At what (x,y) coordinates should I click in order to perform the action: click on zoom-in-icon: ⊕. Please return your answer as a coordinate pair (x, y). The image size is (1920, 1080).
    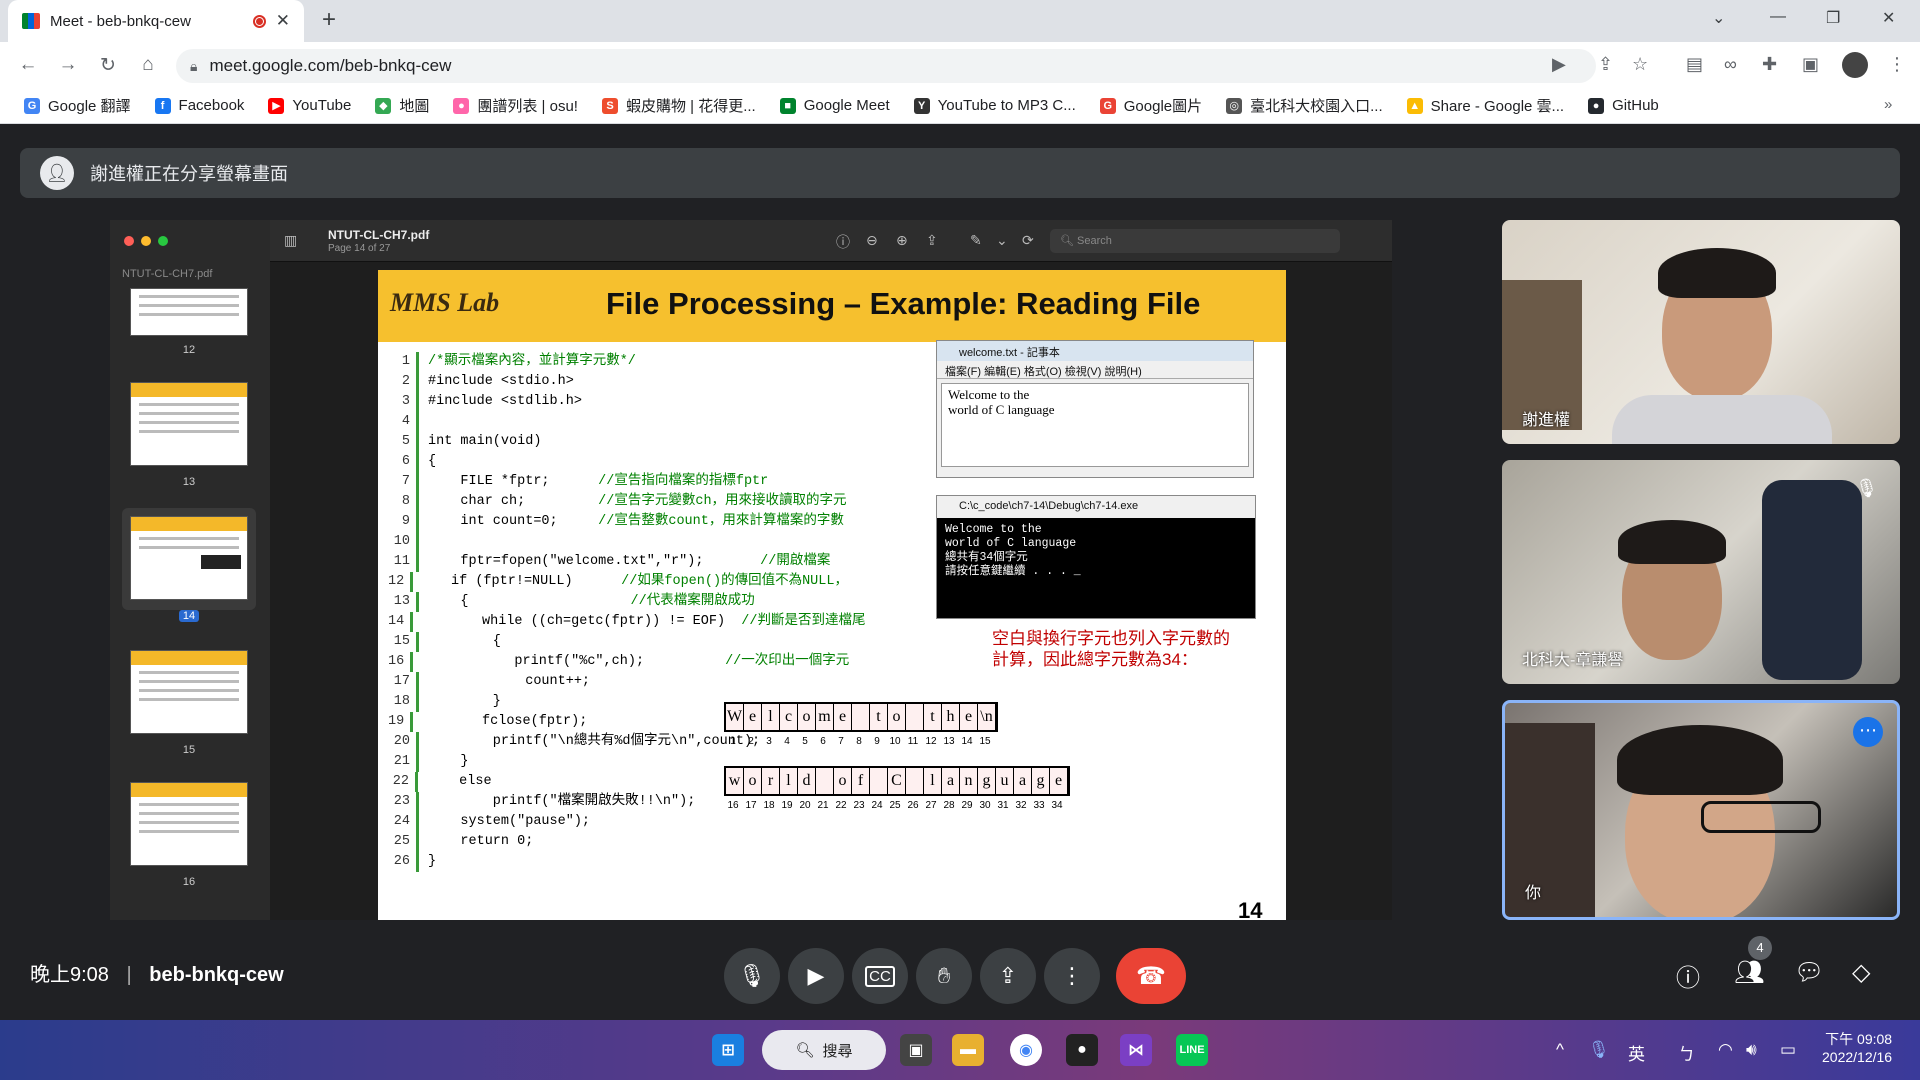
    Looking at the image, I should click on (902, 240).